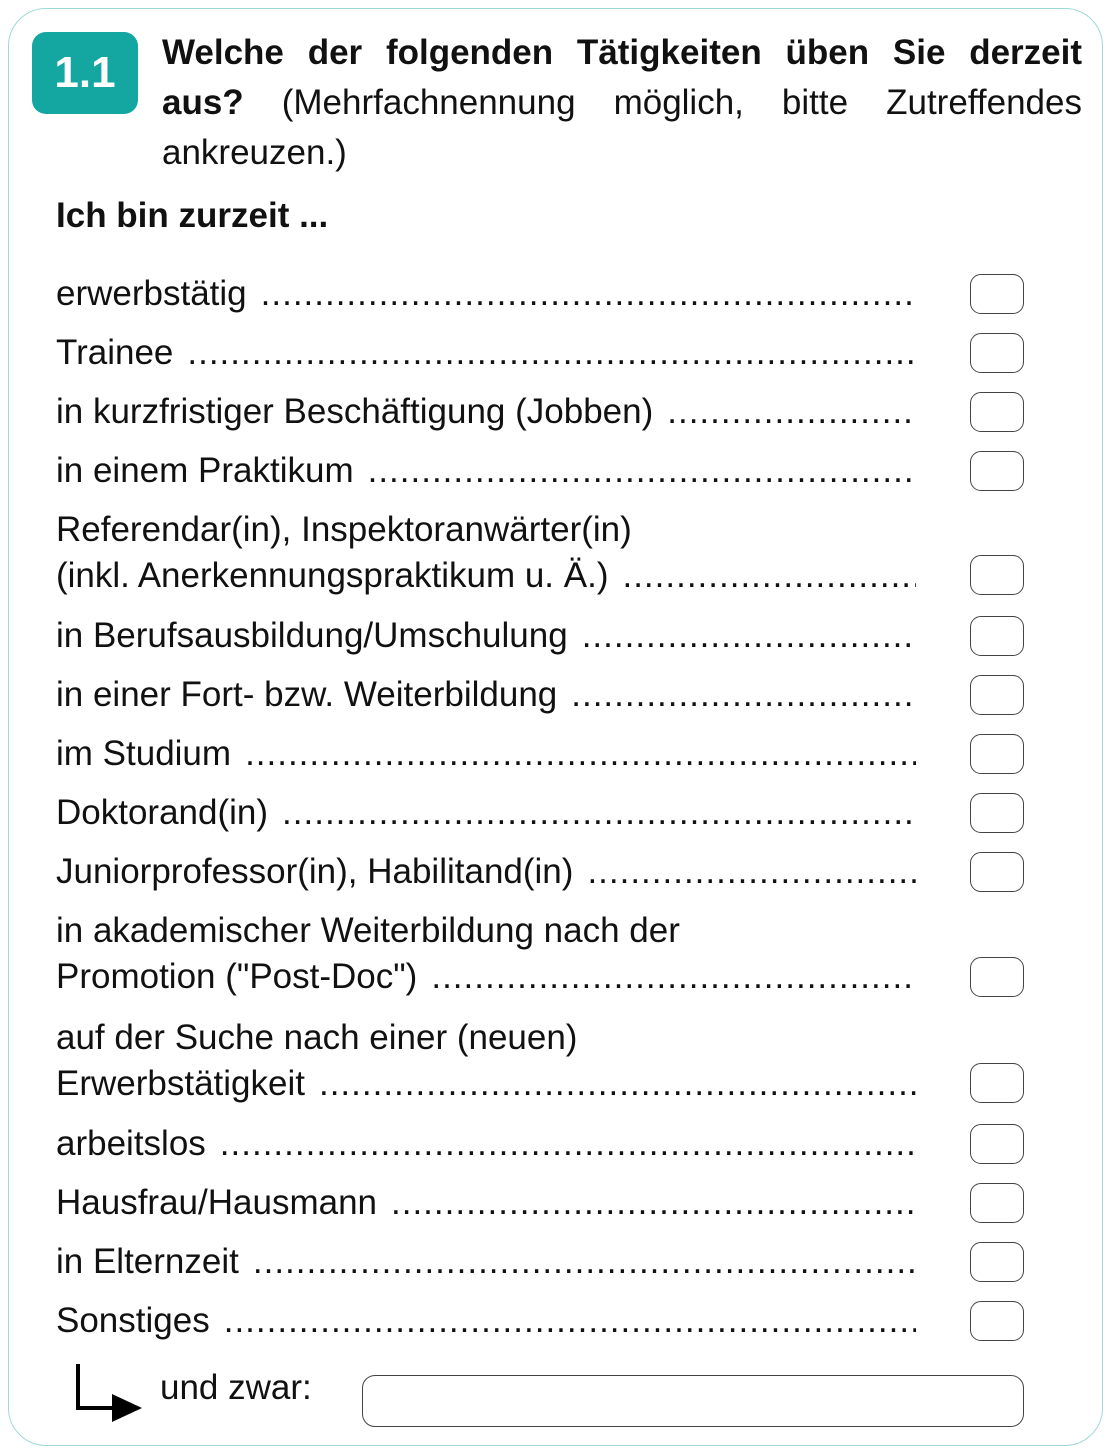  What do you see at coordinates (997, 575) in the screenshot?
I see `checkbox-referendar` at bounding box center [997, 575].